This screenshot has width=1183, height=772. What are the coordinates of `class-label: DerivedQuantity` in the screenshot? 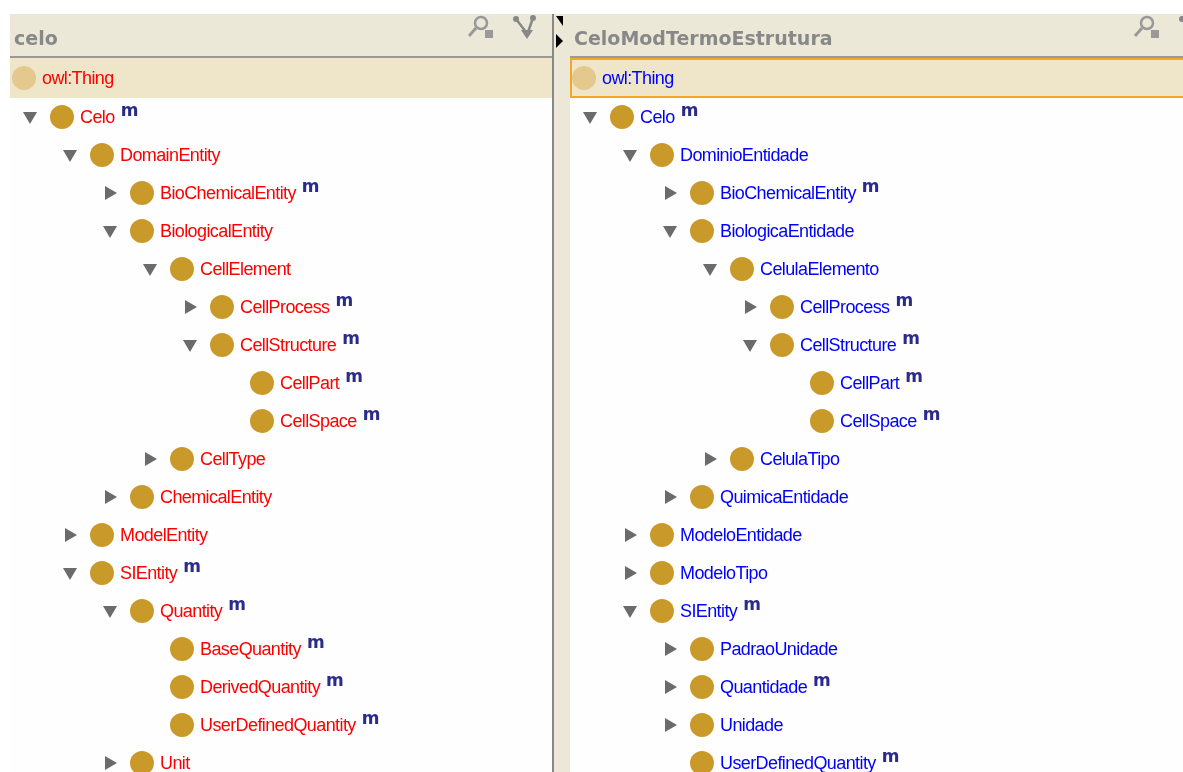 It's located at (260, 687).